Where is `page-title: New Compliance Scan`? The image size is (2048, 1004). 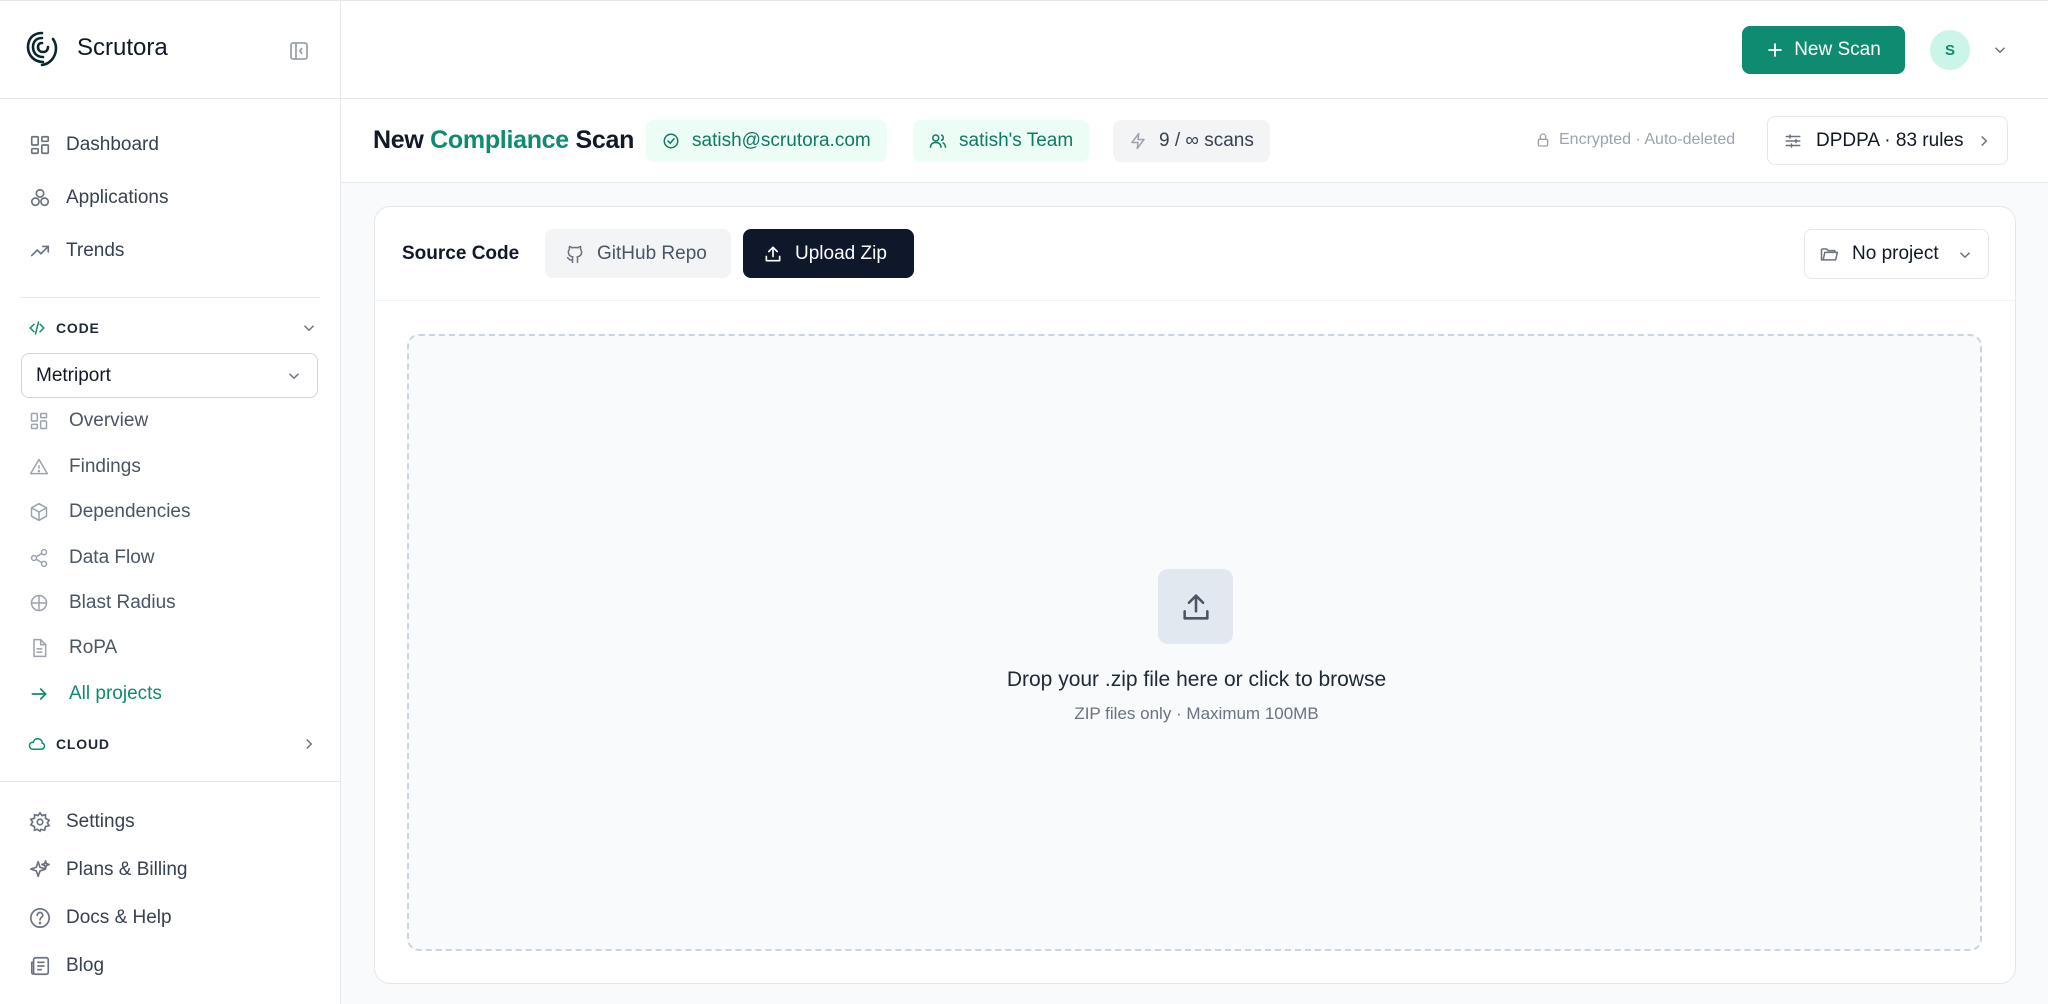
page-title: New Compliance Scan is located at coordinates (503, 140).